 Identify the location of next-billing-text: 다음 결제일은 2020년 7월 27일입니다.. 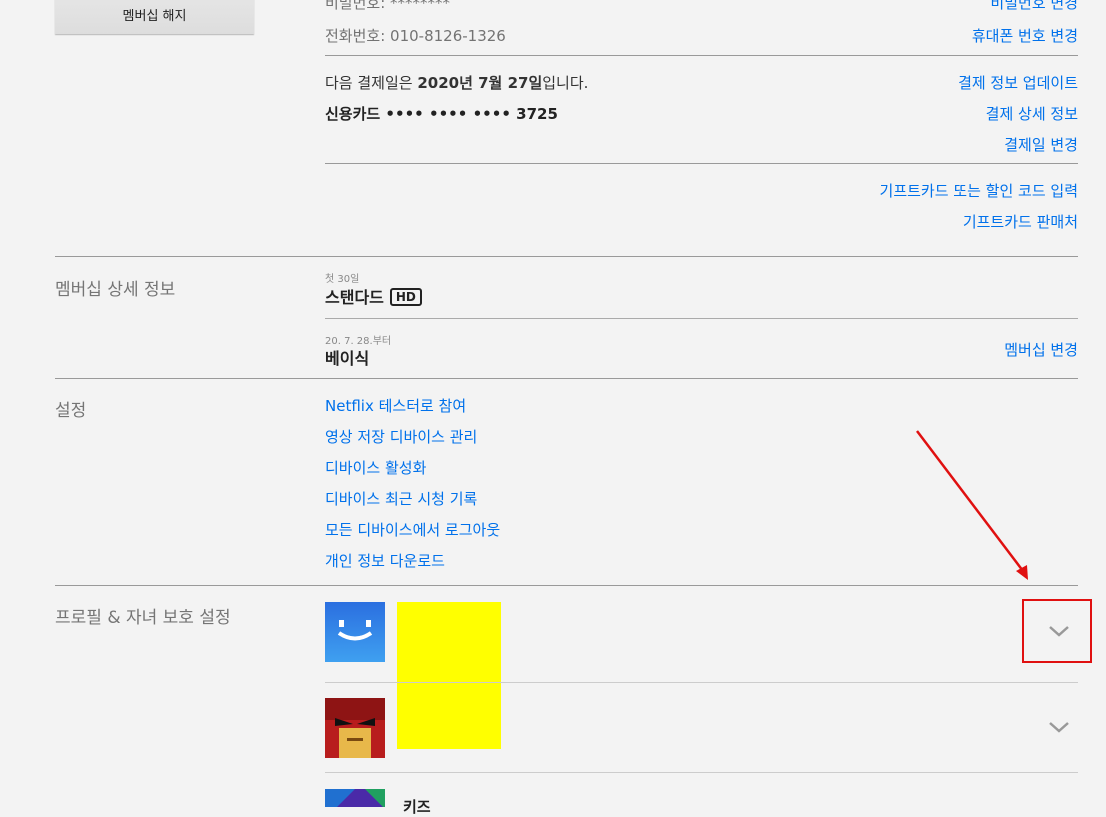
(456, 82).